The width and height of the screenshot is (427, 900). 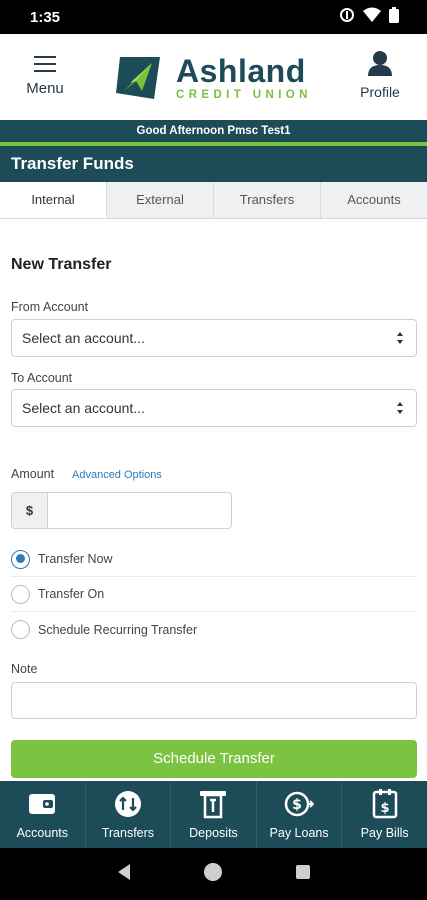 I want to click on nav-transfers: Transfers, so click(x=129, y=814).